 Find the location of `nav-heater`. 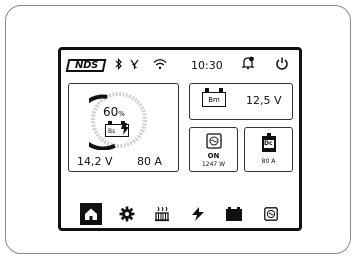

nav-heater is located at coordinates (162, 214).